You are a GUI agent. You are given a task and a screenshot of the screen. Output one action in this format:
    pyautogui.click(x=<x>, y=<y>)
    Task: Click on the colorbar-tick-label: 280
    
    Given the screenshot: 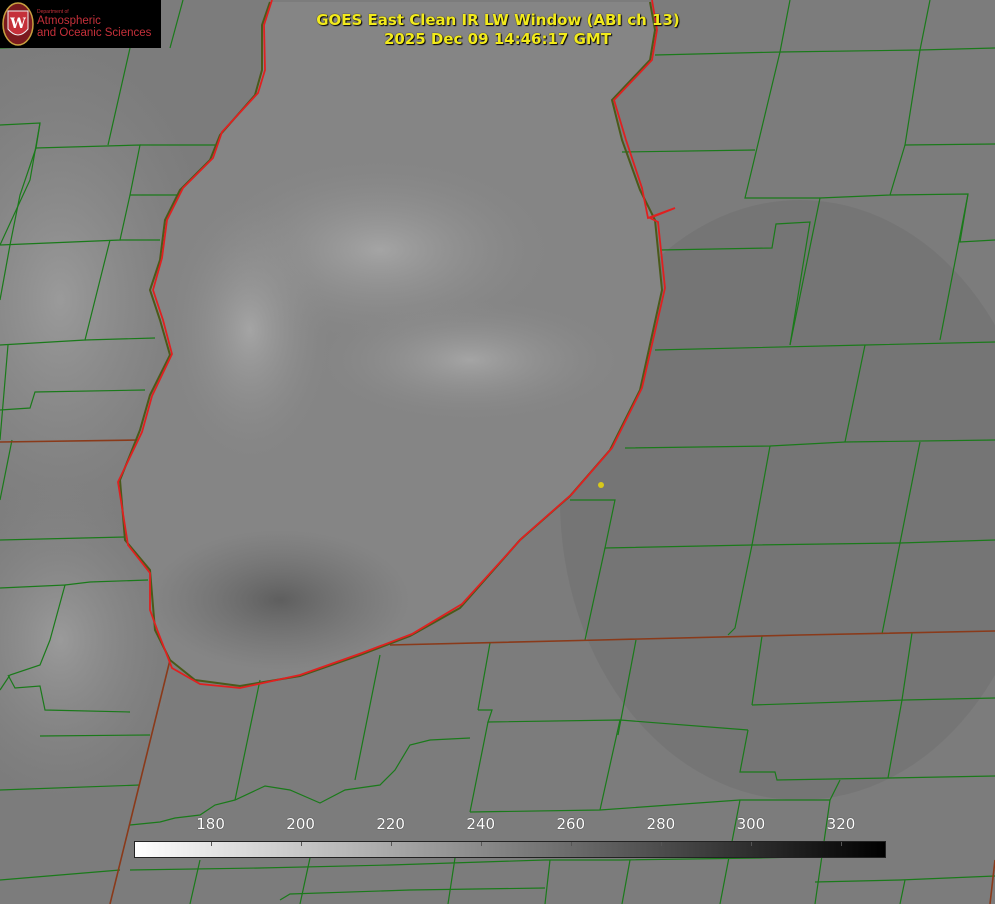 What is the action you would take?
    pyautogui.click(x=661, y=824)
    